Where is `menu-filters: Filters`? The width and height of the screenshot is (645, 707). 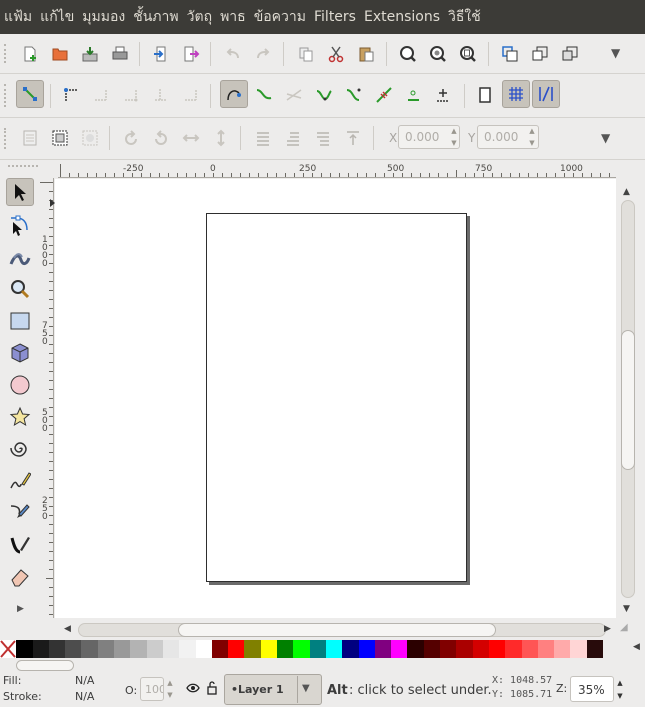 menu-filters: Filters is located at coordinates (338, 17).